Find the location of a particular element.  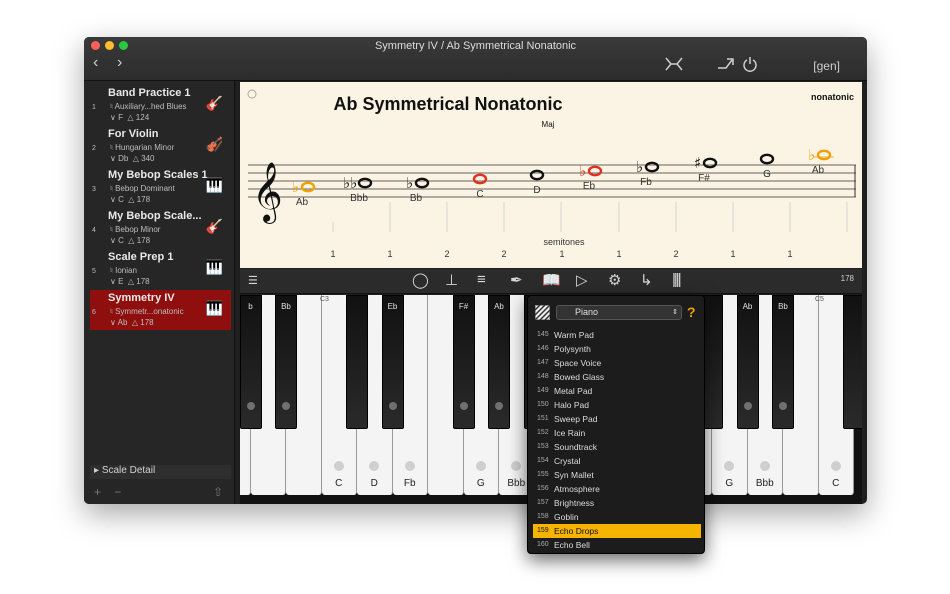

scale-detail-disclosure: ▸ Scale Detail is located at coordinates (160, 472).